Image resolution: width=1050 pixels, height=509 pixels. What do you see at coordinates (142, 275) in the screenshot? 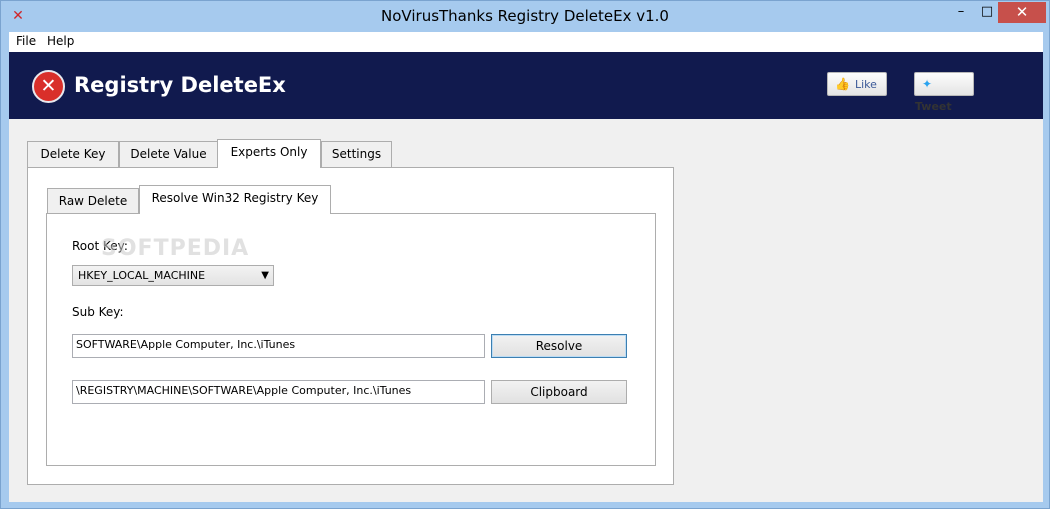
I see `root-key-value: HKEY_LOCAL_MACHINE` at bounding box center [142, 275].